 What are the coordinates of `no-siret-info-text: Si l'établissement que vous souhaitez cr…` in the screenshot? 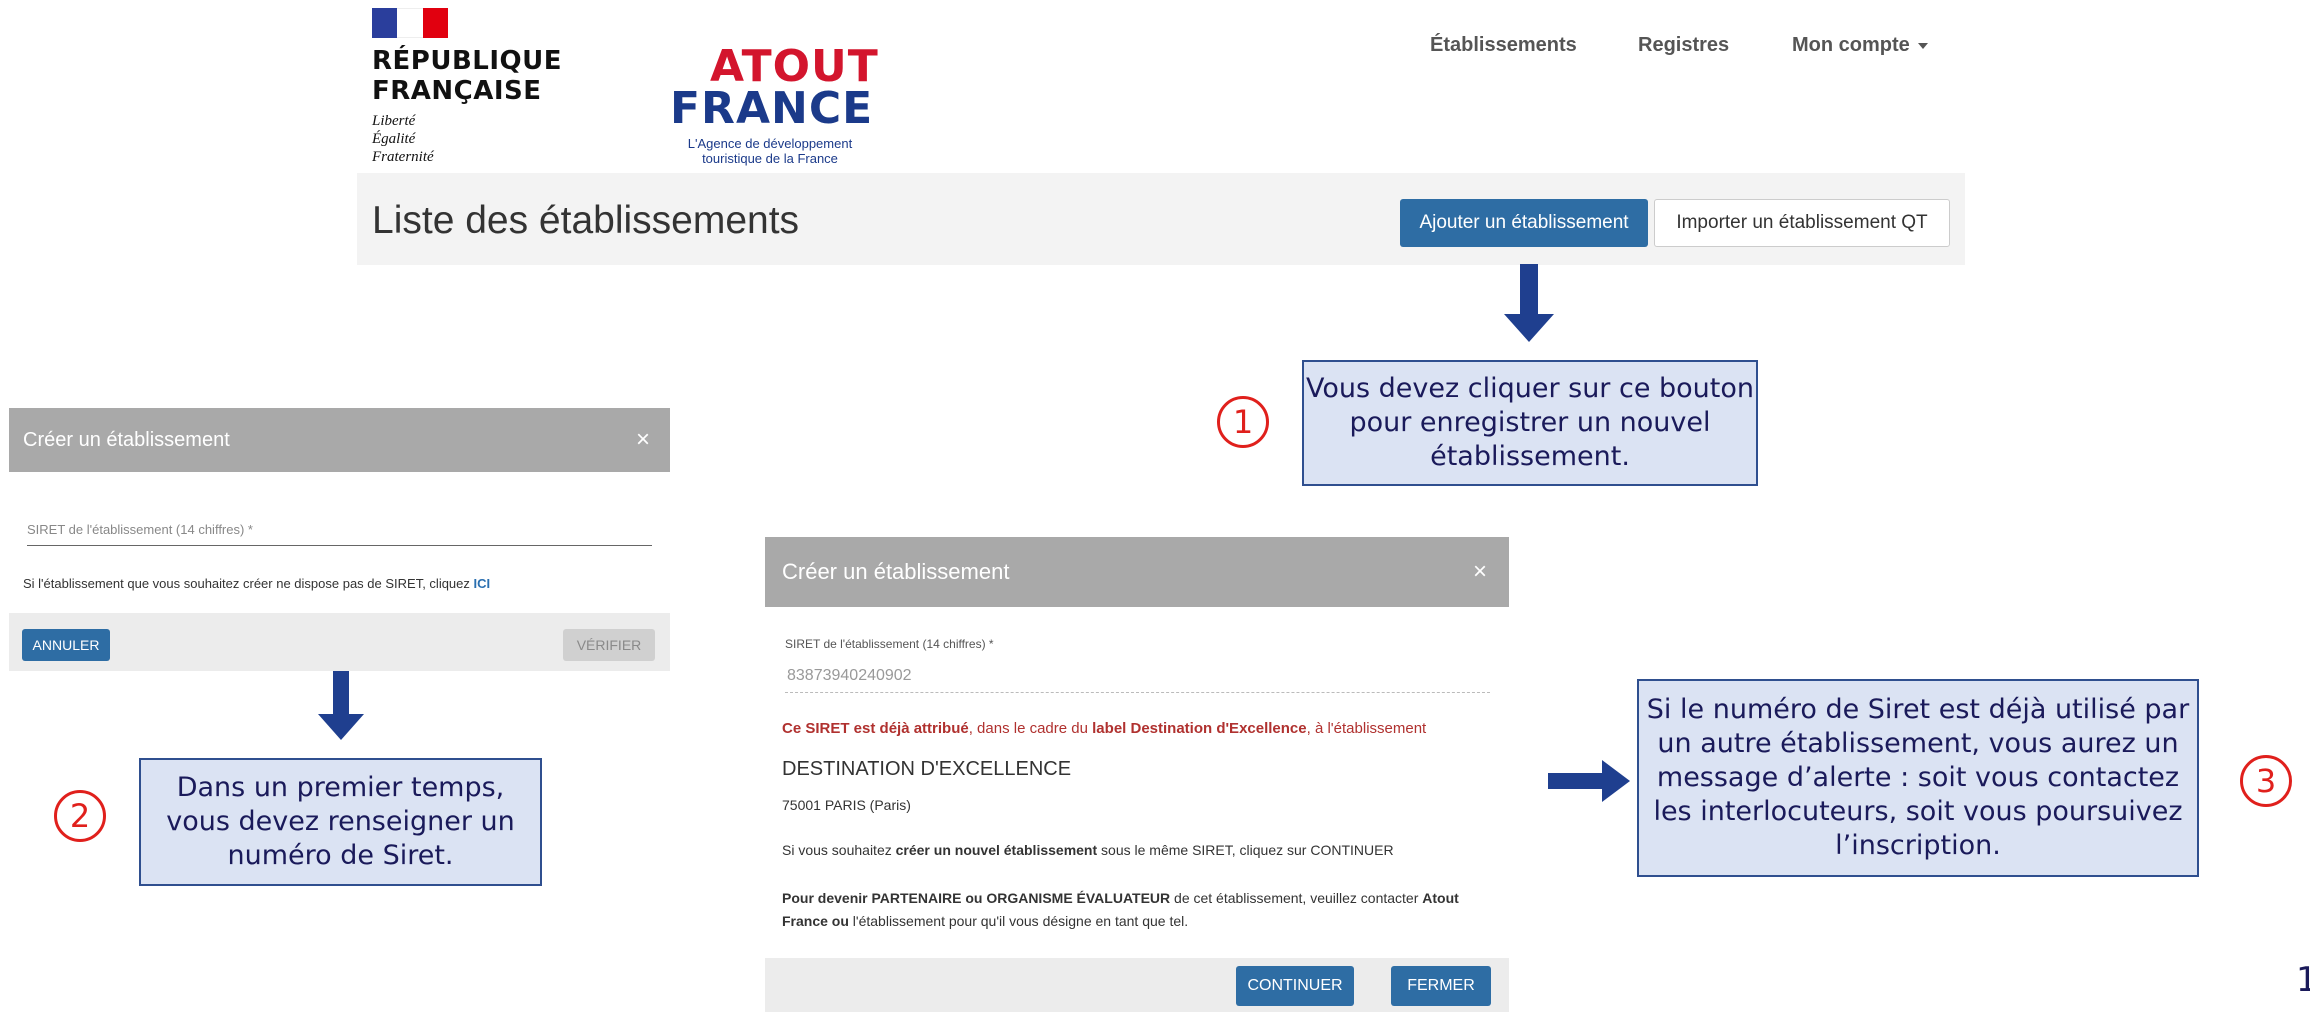 It's located at (248, 583).